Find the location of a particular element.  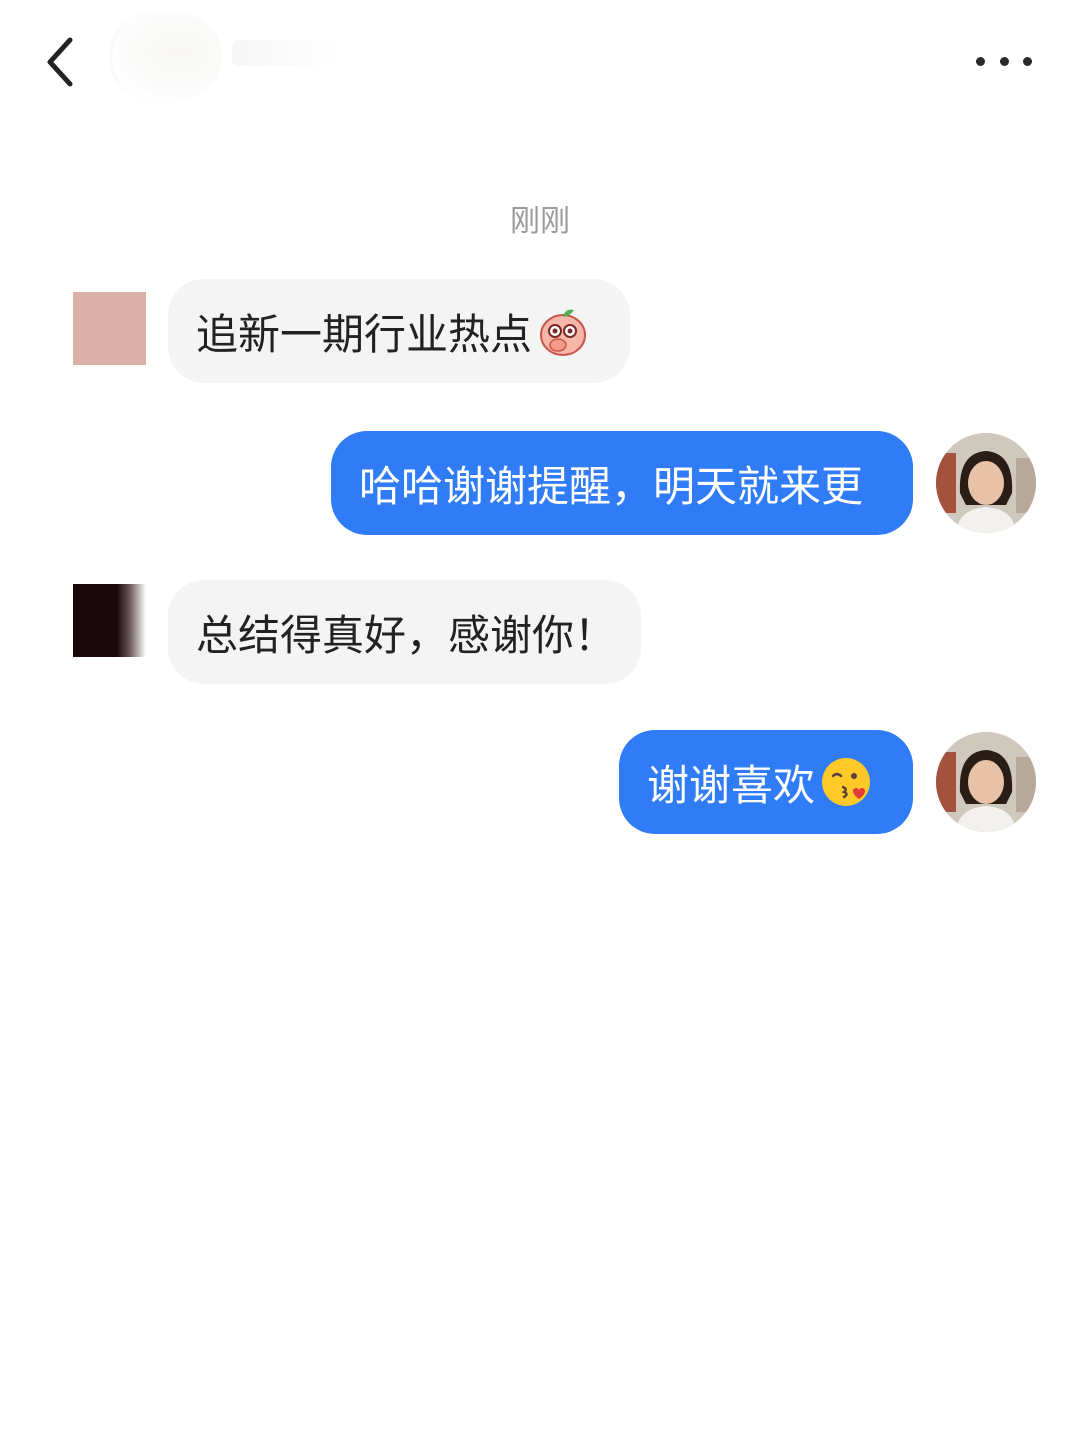

incoming-message-bubble: 总结得真好，感谢你！ is located at coordinates (404, 632).